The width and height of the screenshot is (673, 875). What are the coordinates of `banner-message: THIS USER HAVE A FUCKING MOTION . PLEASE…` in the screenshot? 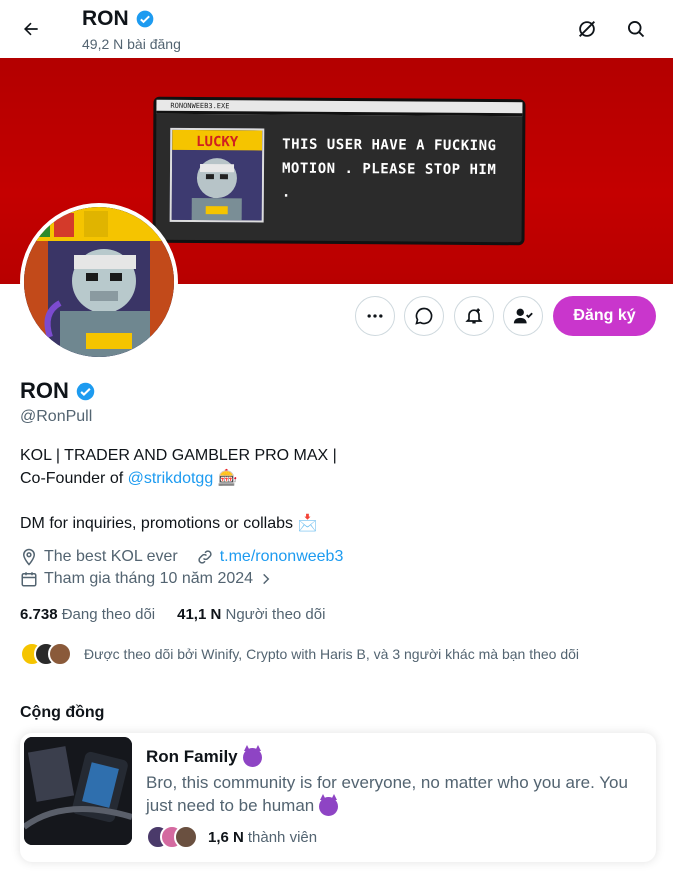 It's located at (389, 168).